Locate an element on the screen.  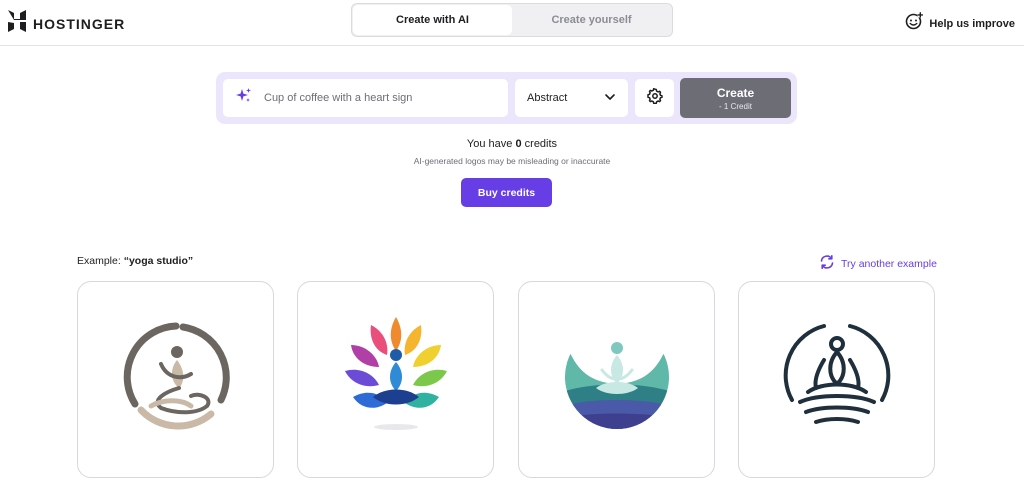
yoga-logo-meditation-teal-icon is located at coordinates (617, 379).